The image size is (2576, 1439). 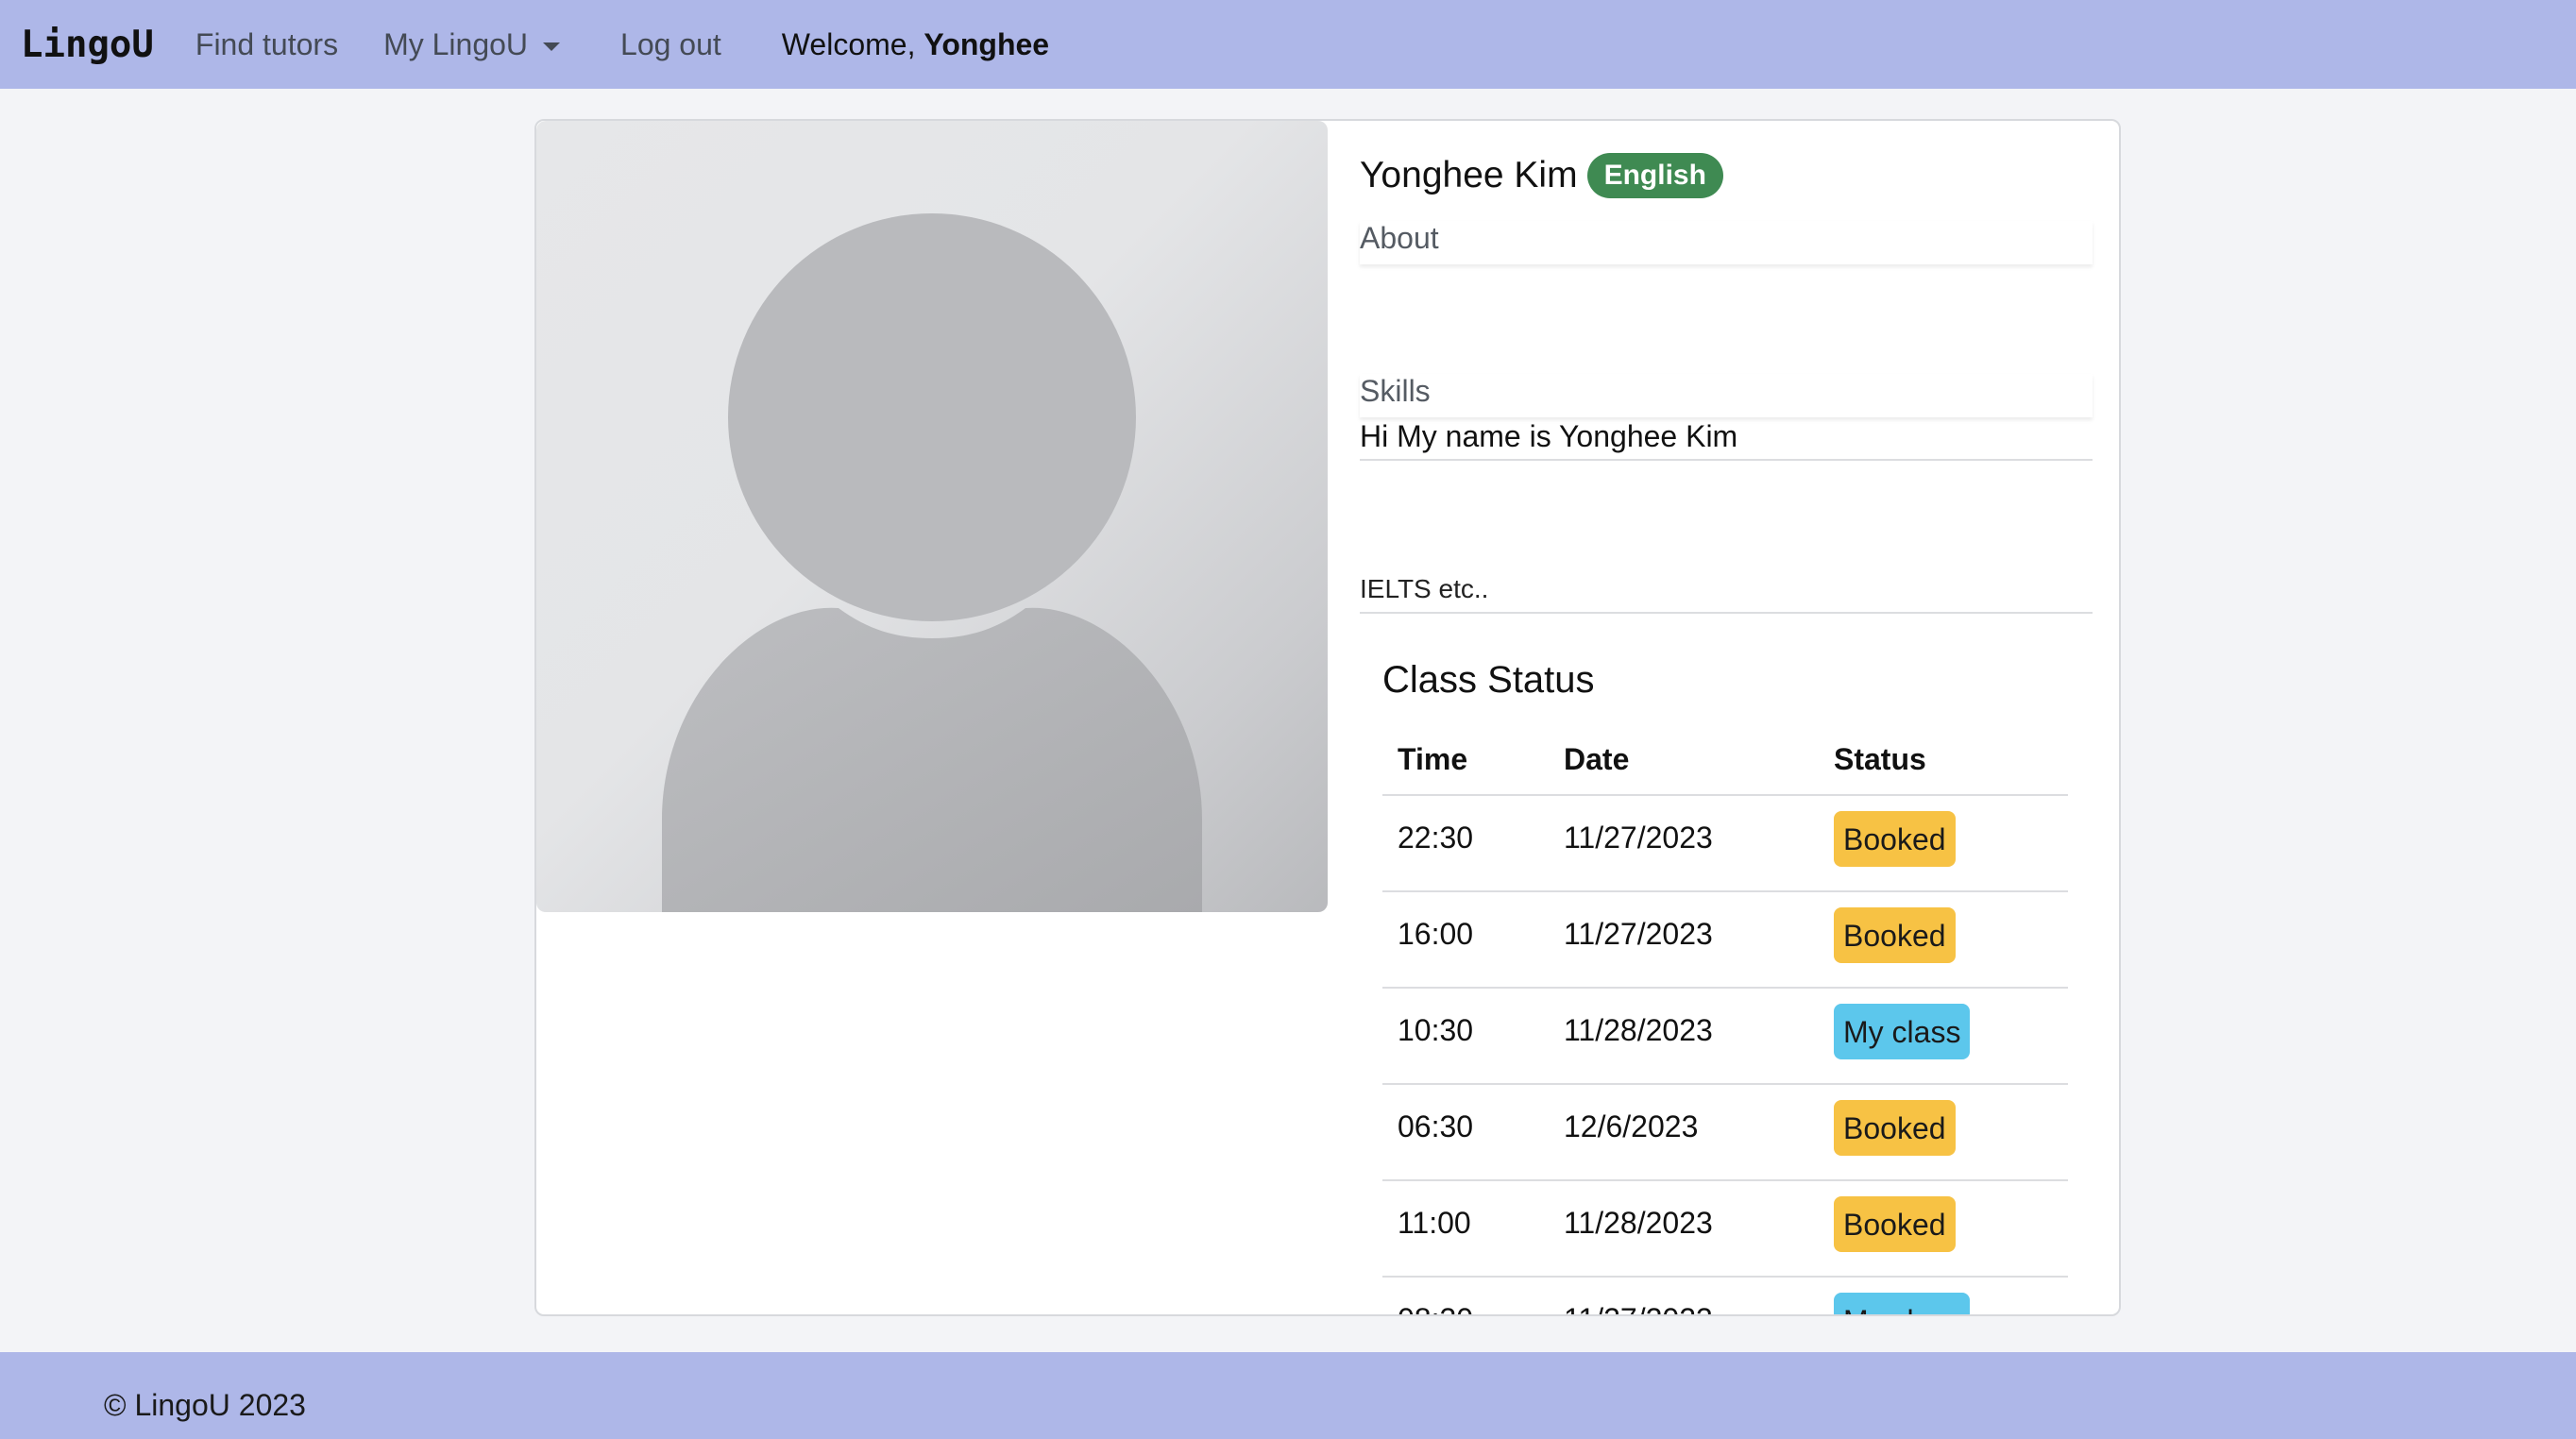 I want to click on cell-time: 08:30, so click(x=1465, y=1295).